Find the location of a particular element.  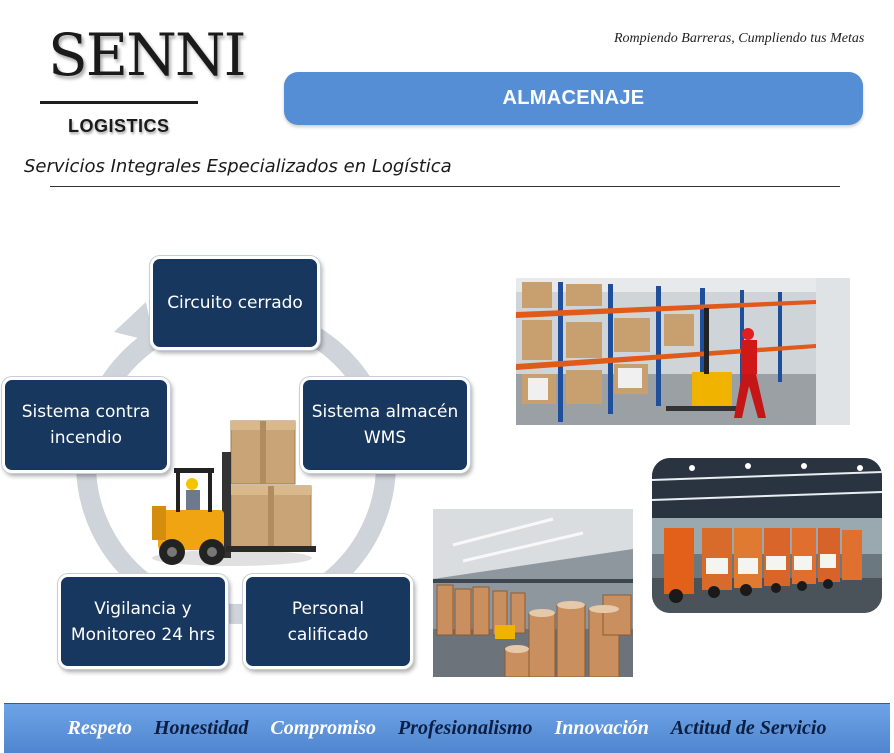

cycle-item-circuito: Circuito cerrado is located at coordinates (235, 303).